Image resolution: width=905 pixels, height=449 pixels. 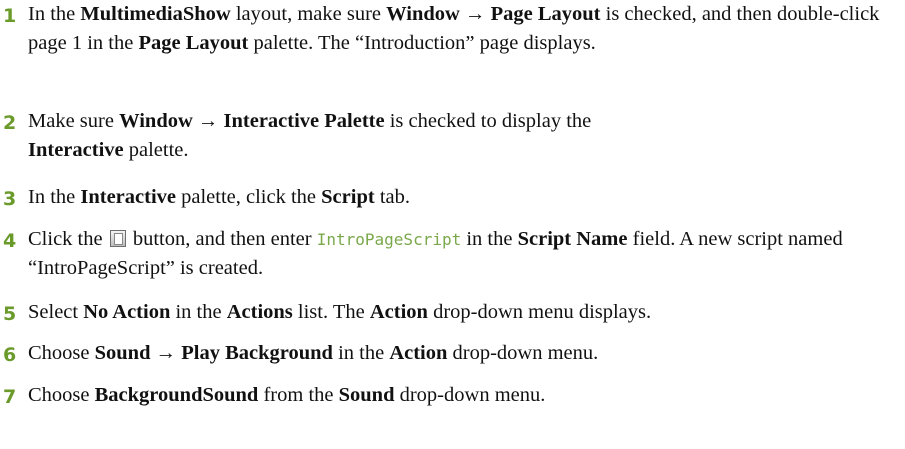 What do you see at coordinates (348, 197) in the screenshot?
I see `tab-name: Script` at bounding box center [348, 197].